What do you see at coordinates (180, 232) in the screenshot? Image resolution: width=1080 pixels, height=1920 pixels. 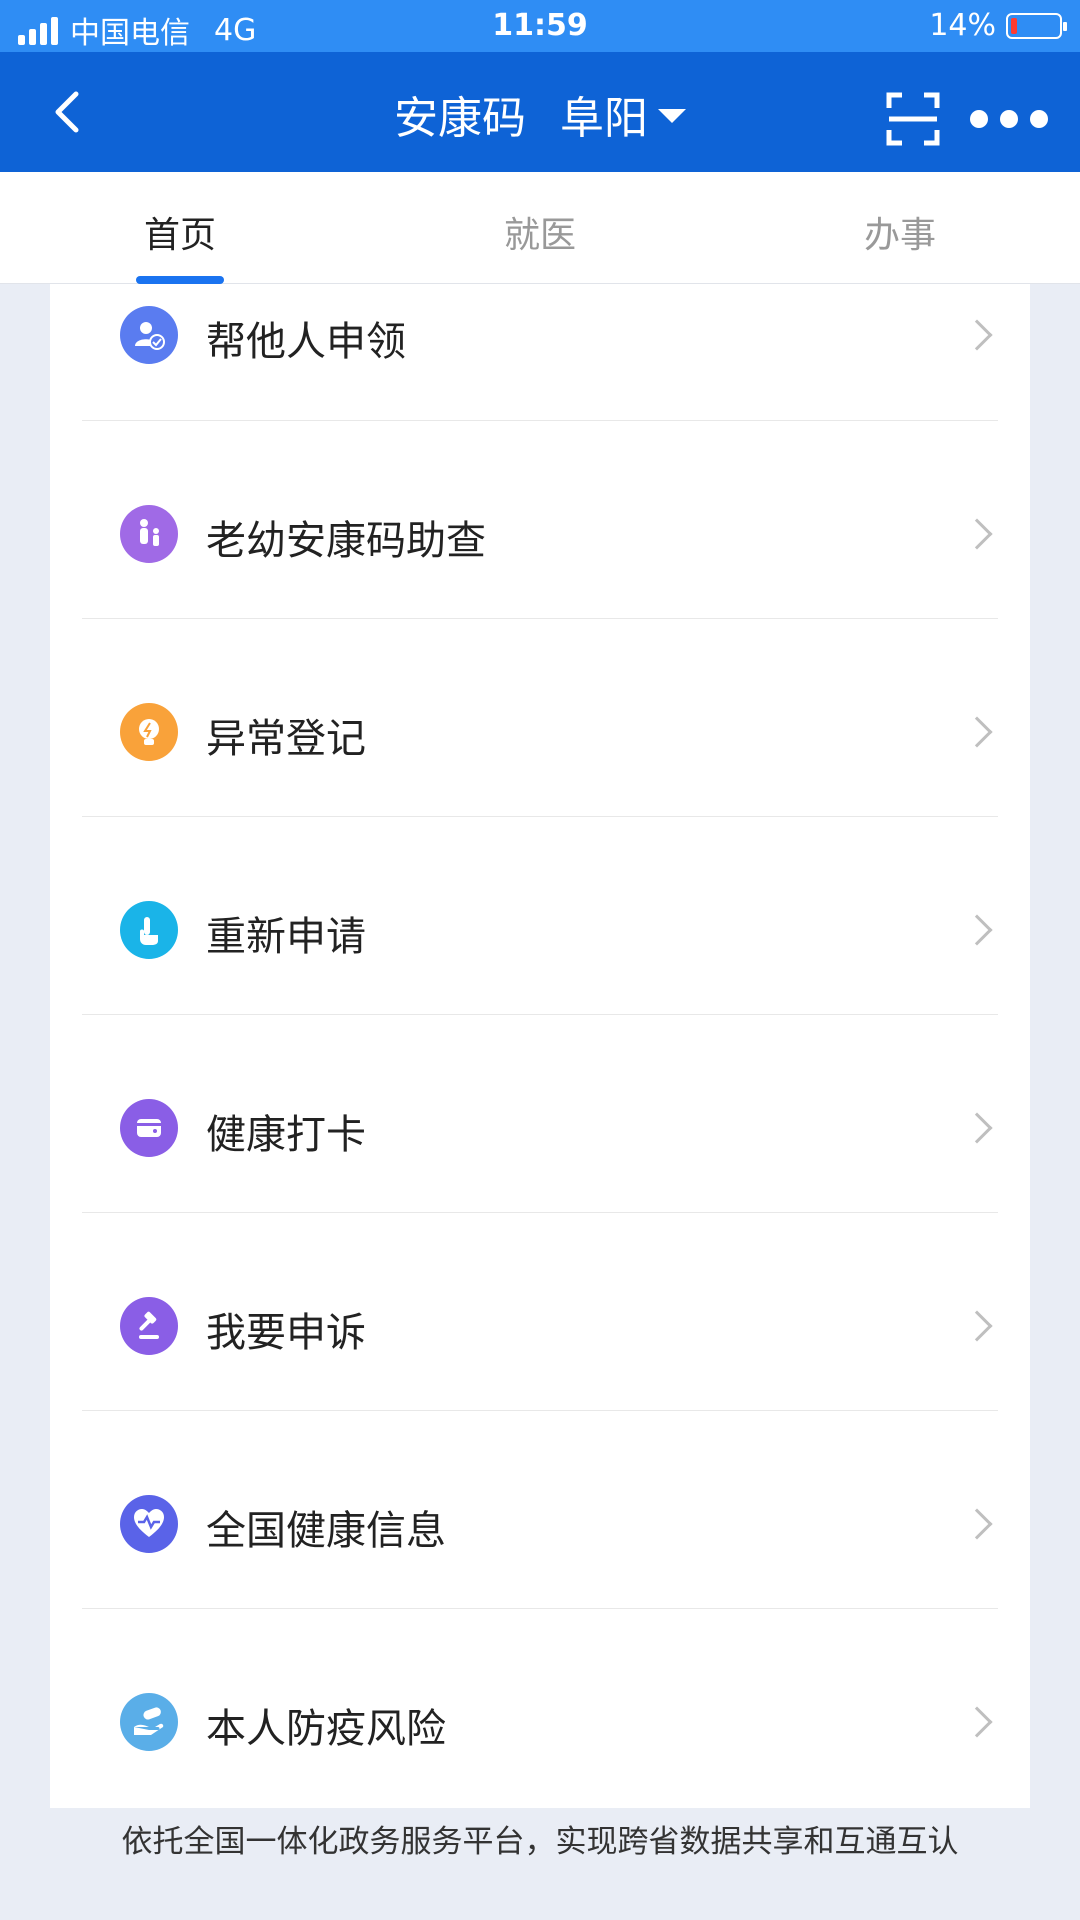 I see `tab-home: 首页` at bounding box center [180, 232].